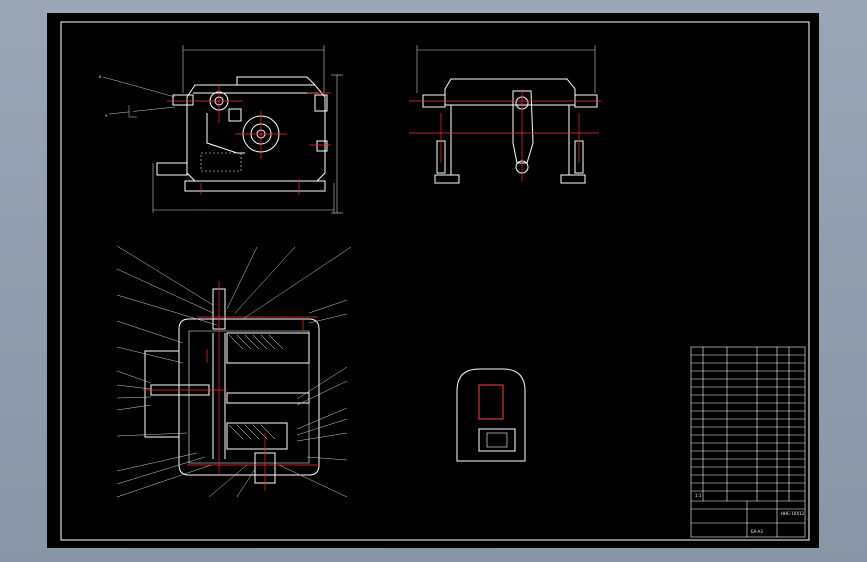 The height and width of the screenshot is (562, 867). What do you see at coordinates (491, 415) in the screenshot?
I see `detail-view` at bounding box center [491, 415].